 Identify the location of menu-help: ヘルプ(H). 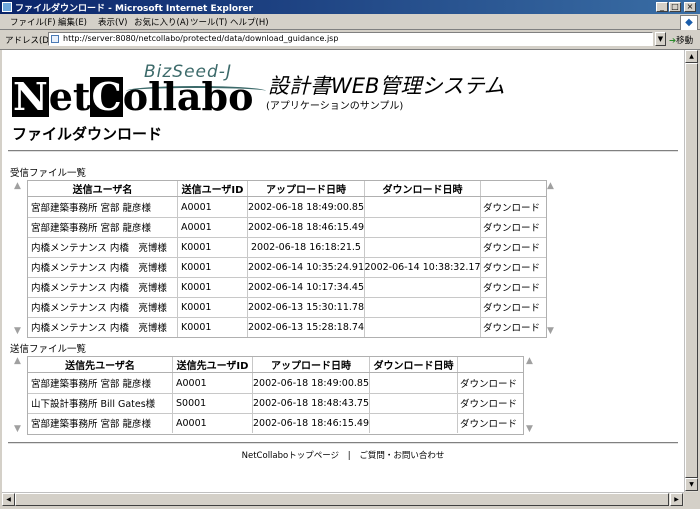
(249, 22).